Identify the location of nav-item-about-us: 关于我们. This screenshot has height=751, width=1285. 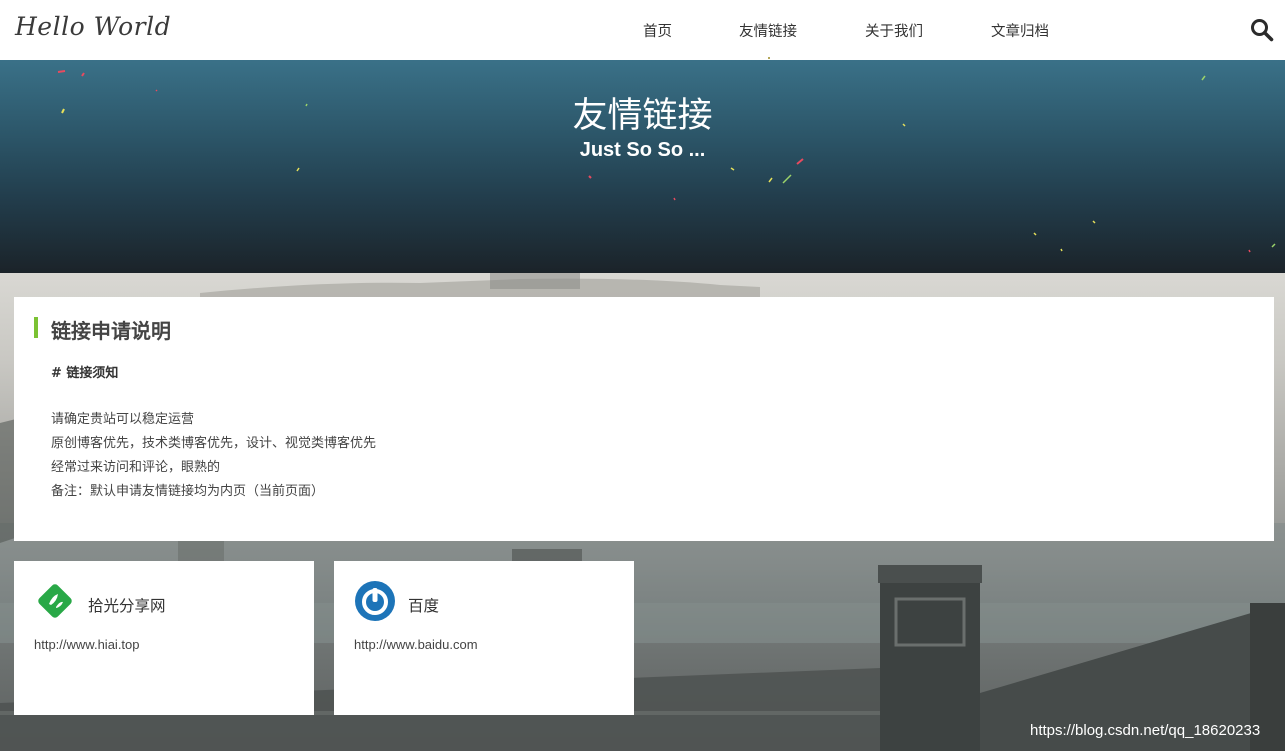
(894, 30).